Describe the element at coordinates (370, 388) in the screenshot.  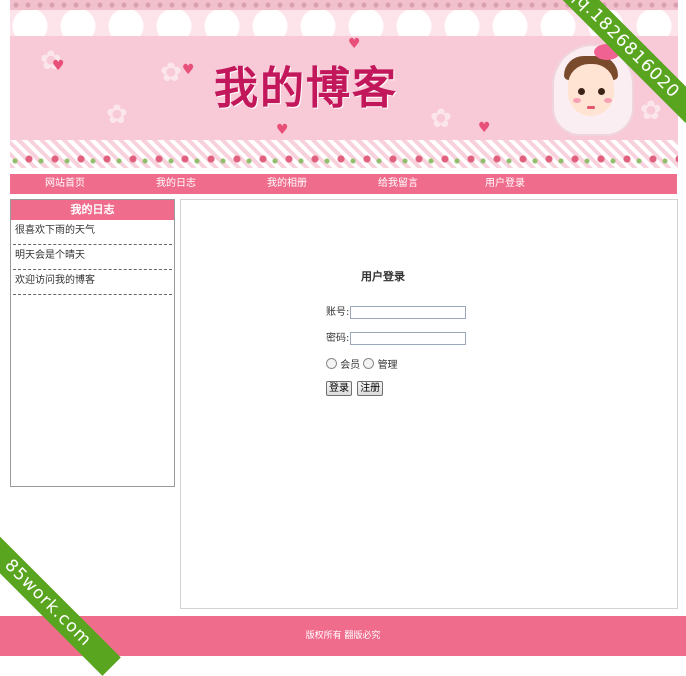
I see `register-button: 注册` at that location.